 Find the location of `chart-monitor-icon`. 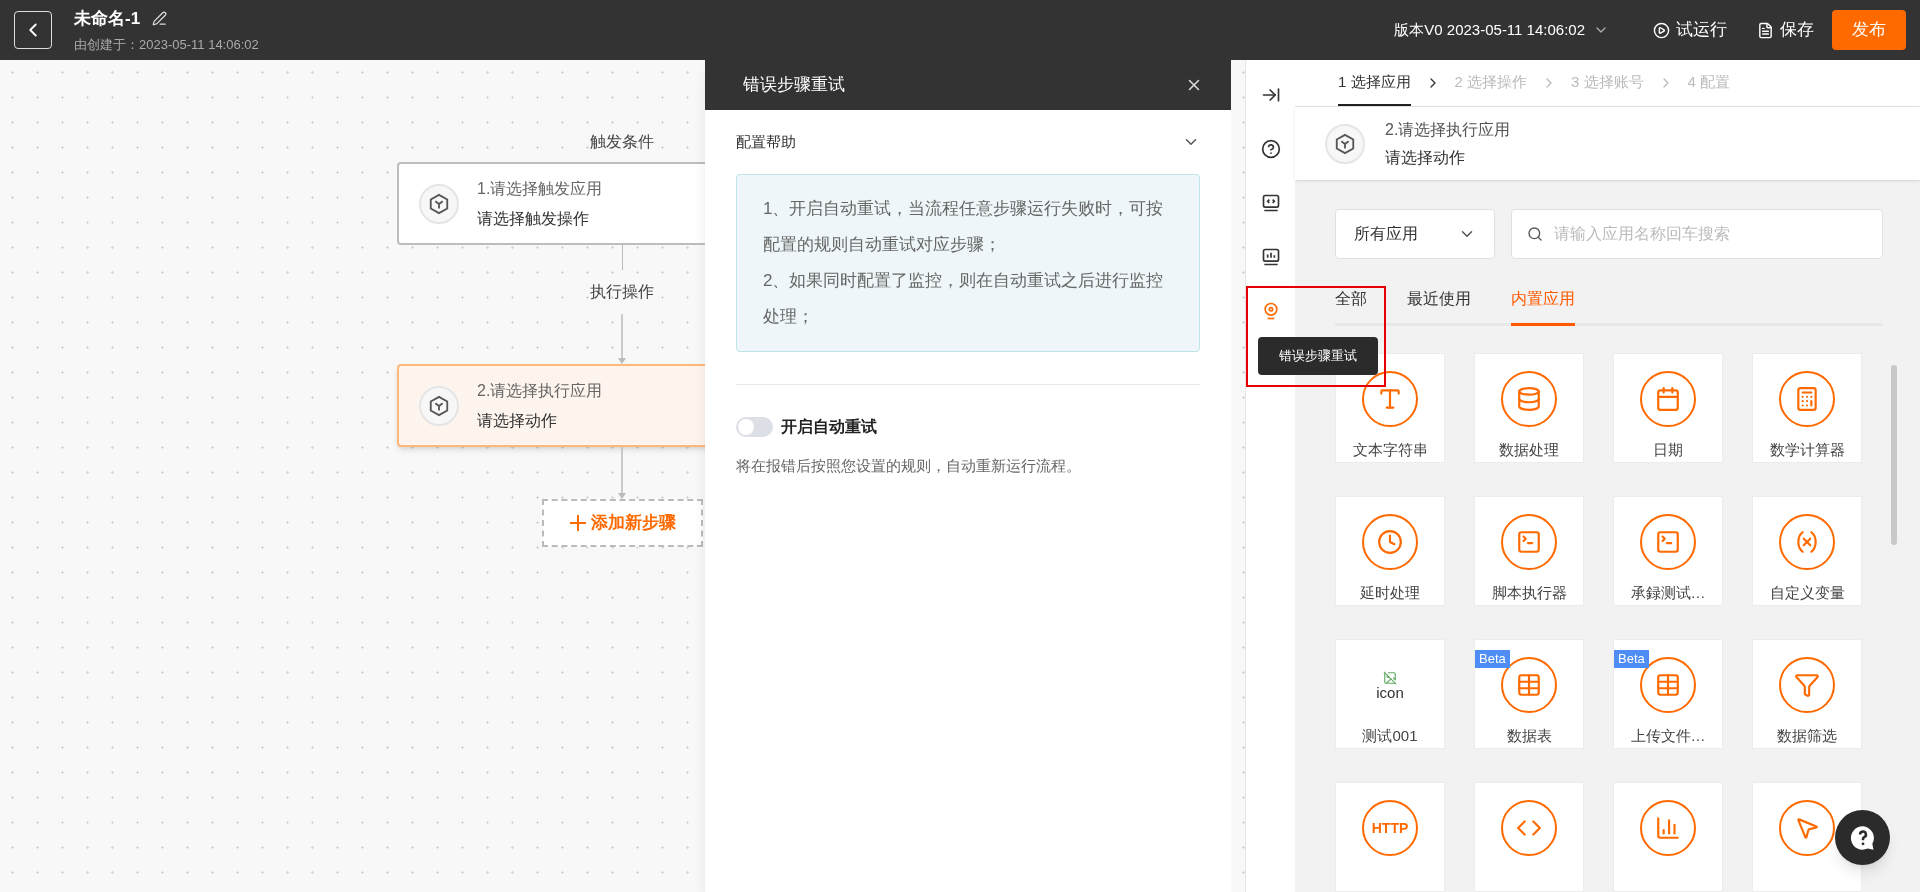

chart-monitor-icon is located at coordinates (1270, 257).